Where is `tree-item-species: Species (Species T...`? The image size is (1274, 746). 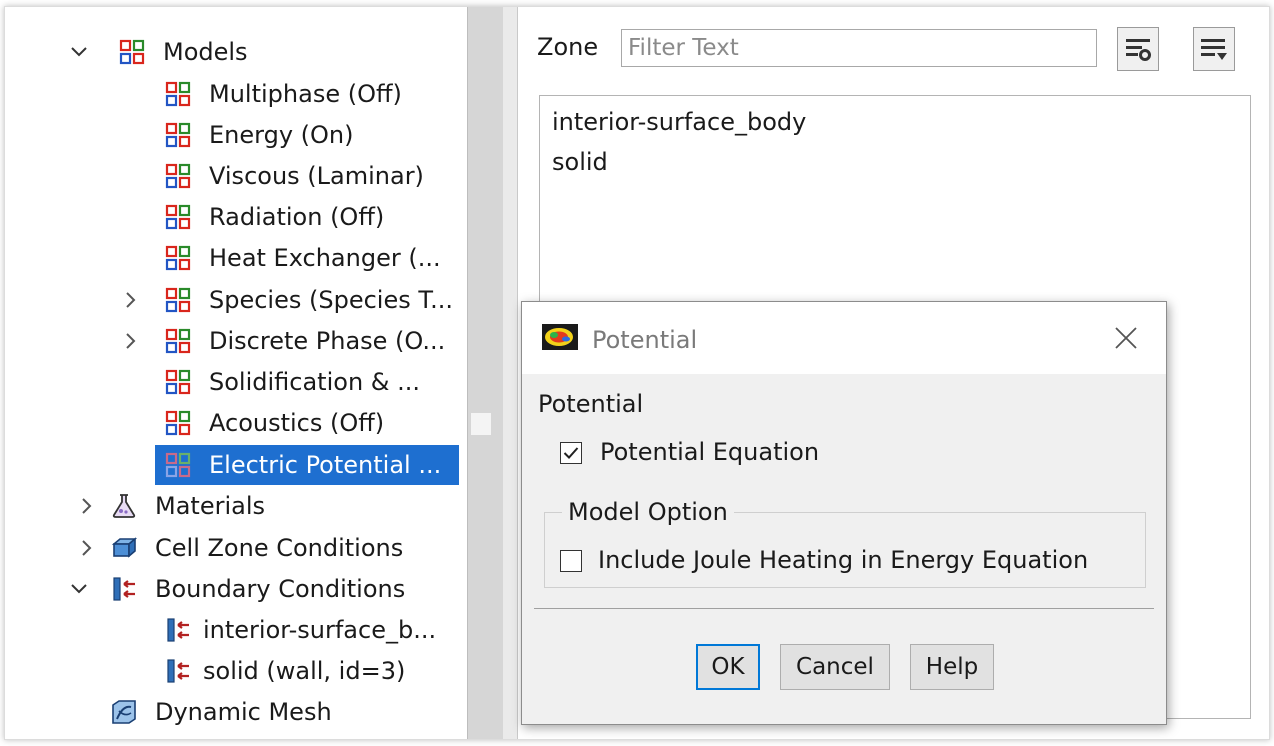
tree-item-species: Species (Species T... is located at coordinates (287, 300).